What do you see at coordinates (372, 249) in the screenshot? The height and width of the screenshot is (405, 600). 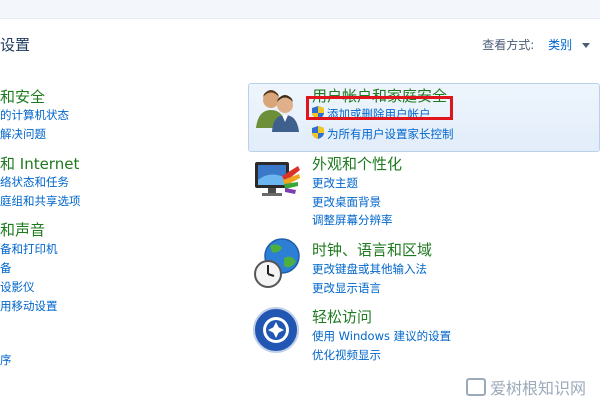 I see `category-clock-language-title: 时钟、语言和区域` at bounding box center [372, 249].